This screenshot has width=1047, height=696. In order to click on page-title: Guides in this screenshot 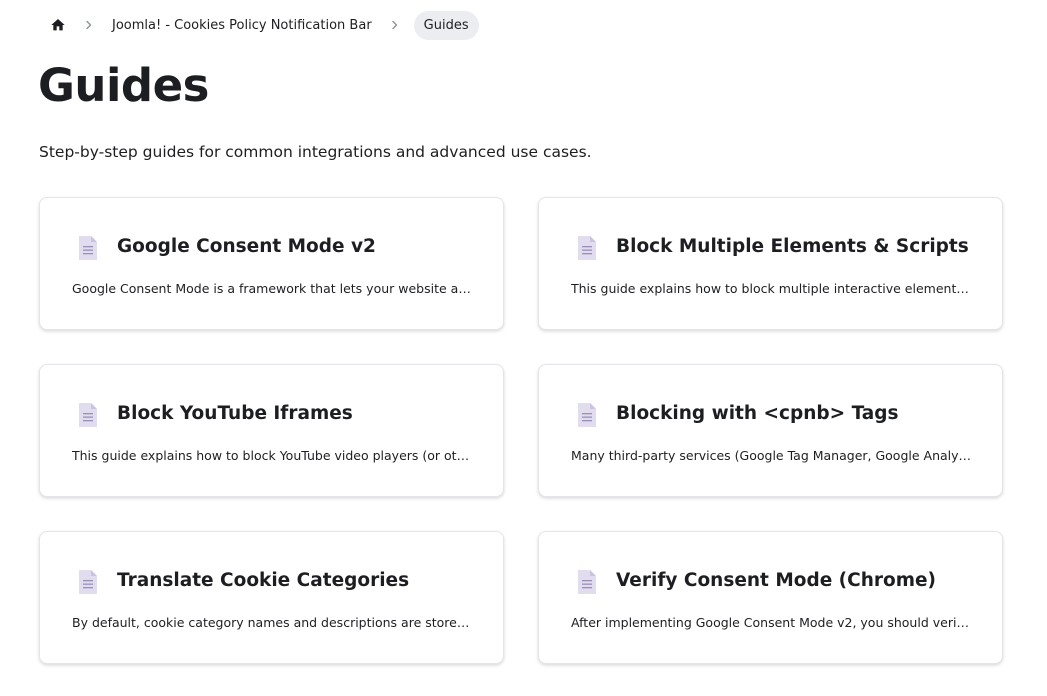, I will do `click(123, 85)`.